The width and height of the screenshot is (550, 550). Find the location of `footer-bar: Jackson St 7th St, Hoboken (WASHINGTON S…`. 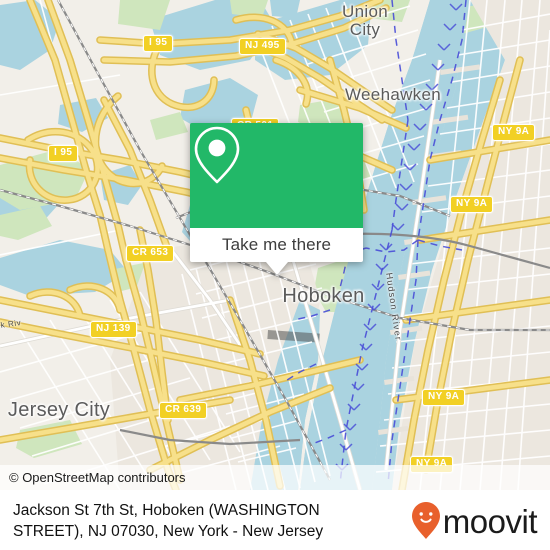

footer-bar: Jackson St 7th St, Hoboken (WASHINGTON S… is located at coordinates (275, 520).